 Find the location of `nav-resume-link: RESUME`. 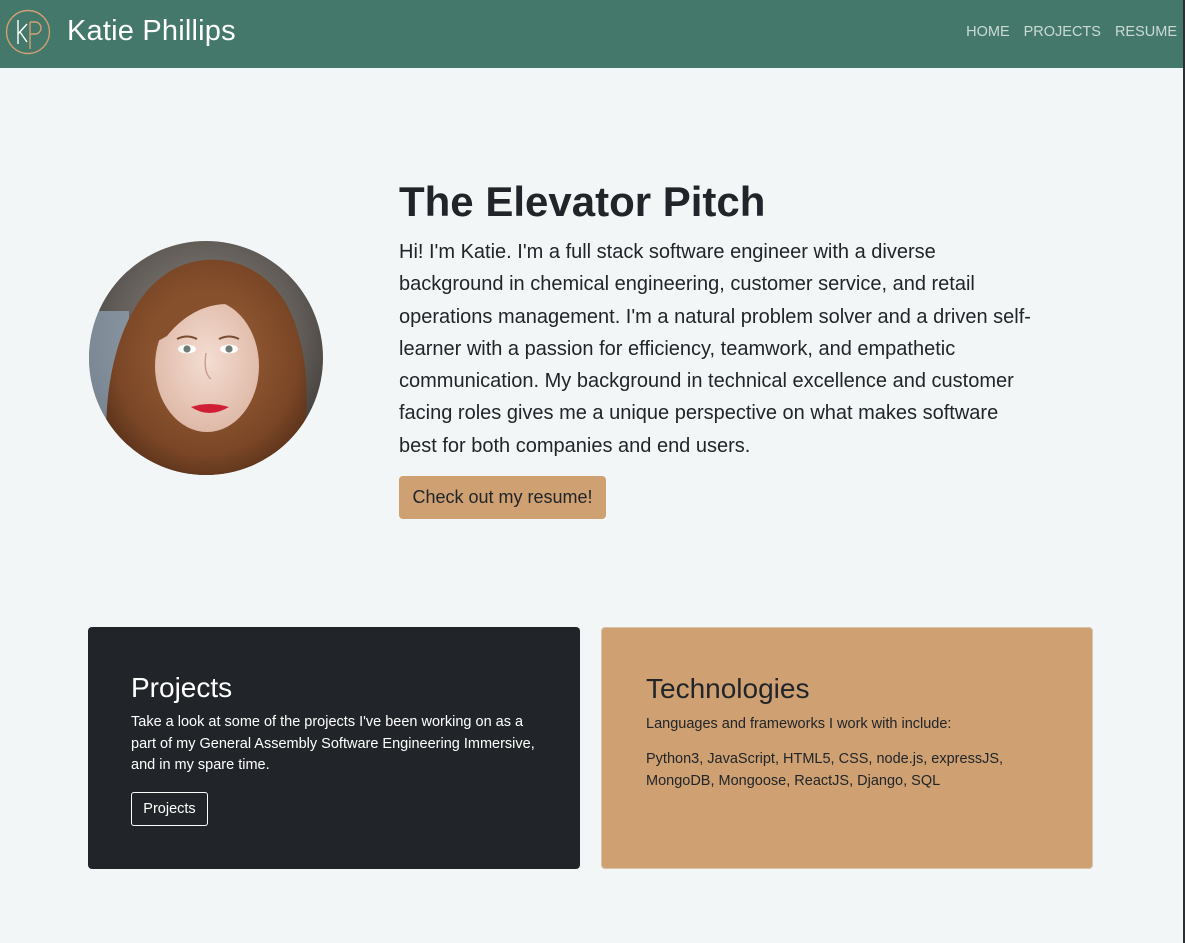

nav-resume-link: RESUME is located at coordinates (1146, 32).